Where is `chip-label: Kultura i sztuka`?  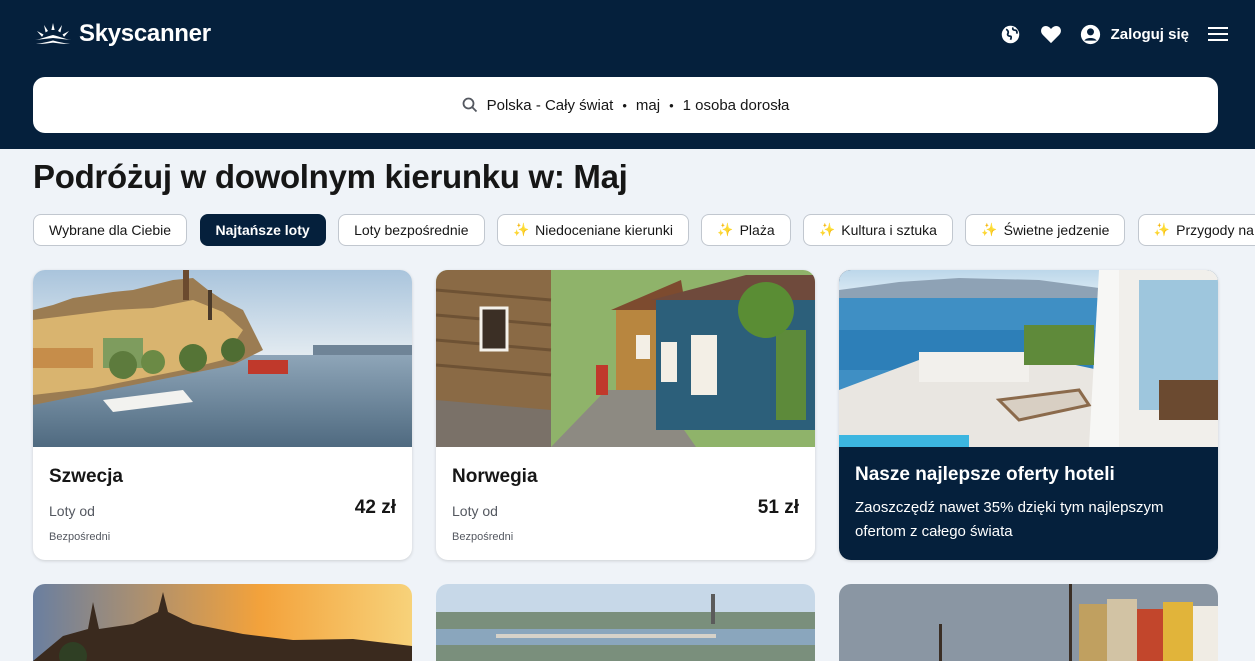
chip-label: Kultura i sztuka is located at coordinates (889, 230).